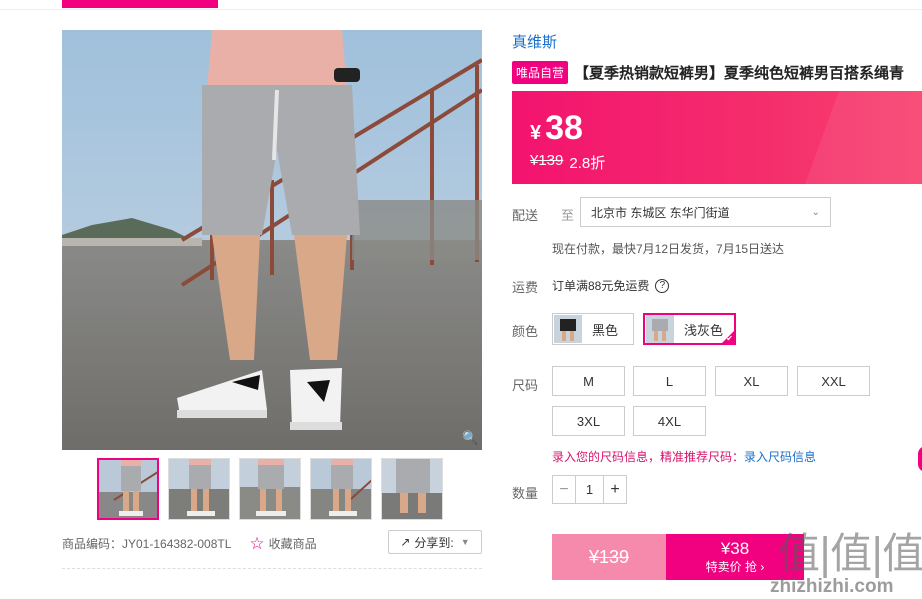  Describe the element at coordinates (669, 421) in the screenshot. I see `size-option-4xl: 4XL` at that location.